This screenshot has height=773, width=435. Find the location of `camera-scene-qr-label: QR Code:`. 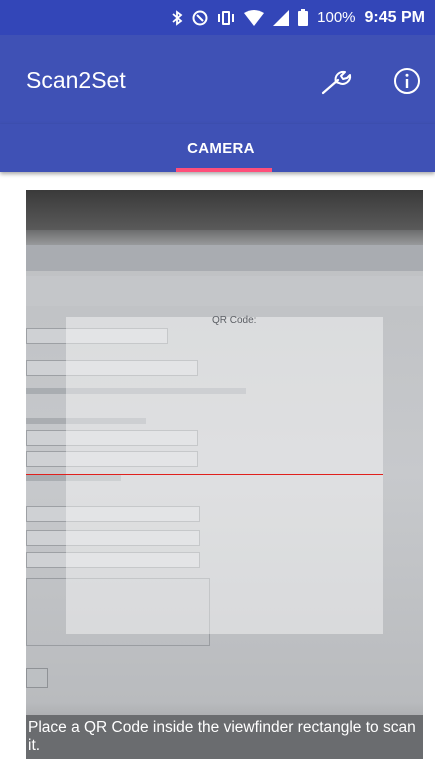

camera-scene-qr-label: QR Code: is located at coordinates (234, 320).